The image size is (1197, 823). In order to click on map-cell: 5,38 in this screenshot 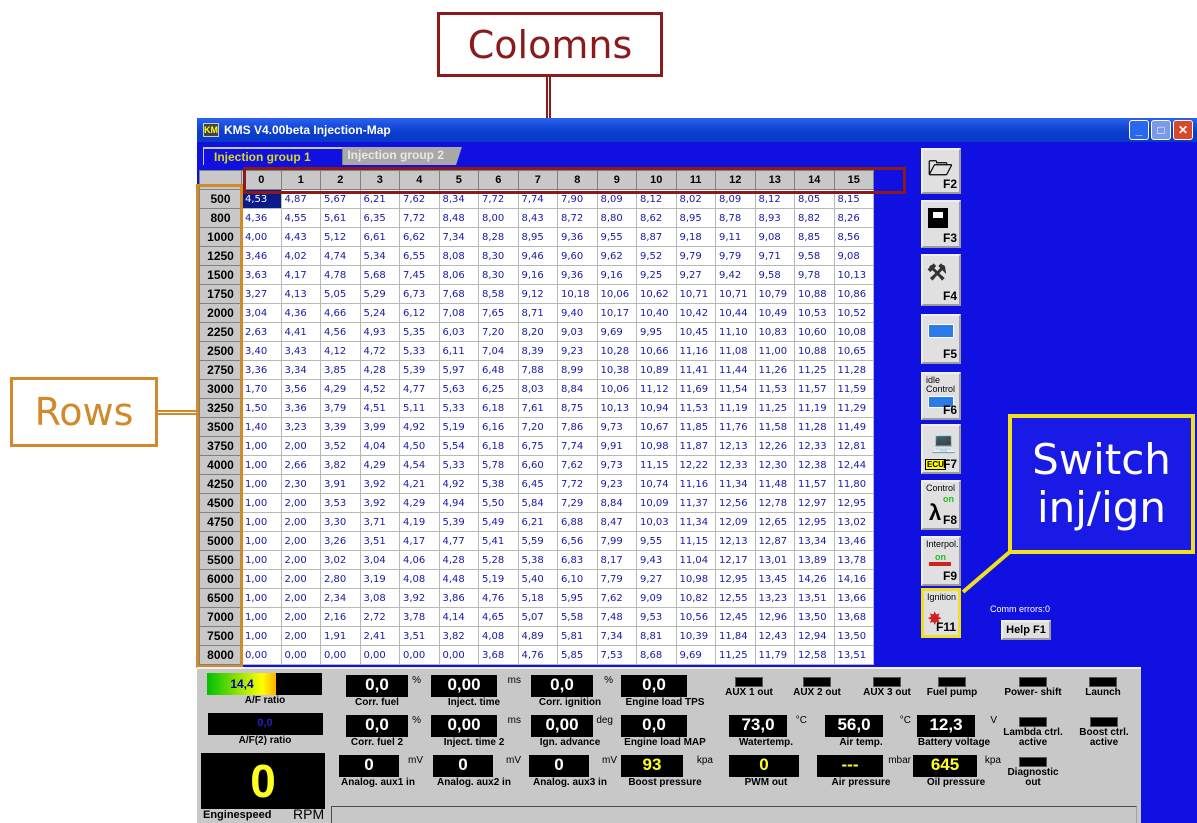, I will do `click(498, 484)`.